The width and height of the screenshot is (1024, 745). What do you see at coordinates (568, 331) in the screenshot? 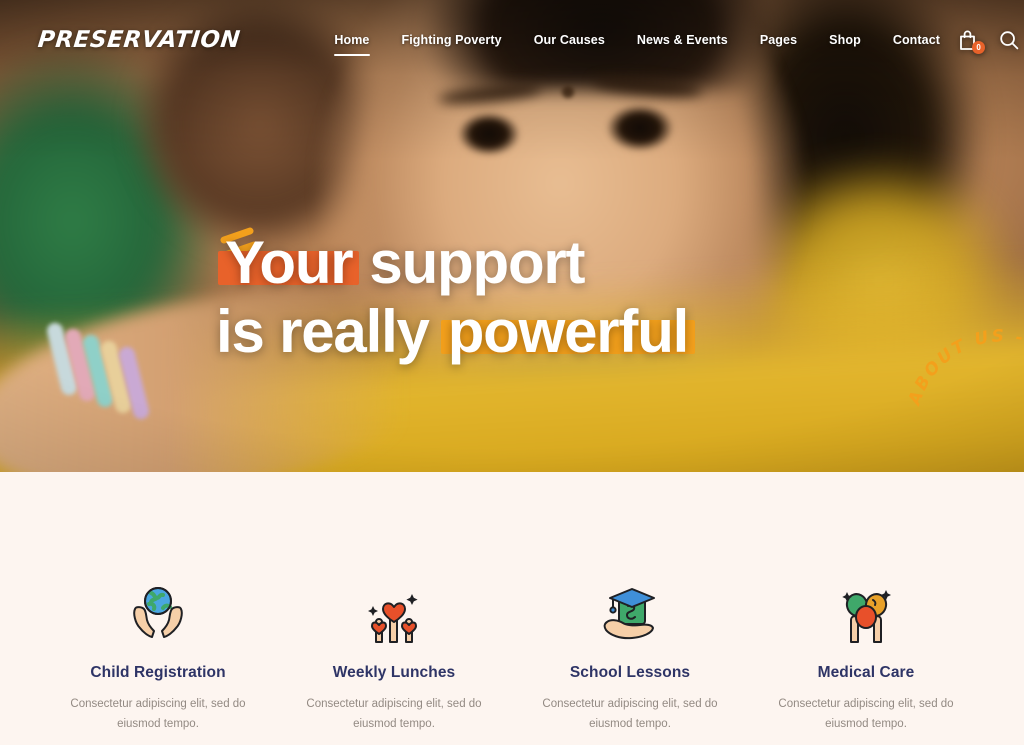
I see `hero-highlight-powerful: powerful` at bounding box center [568, 331].